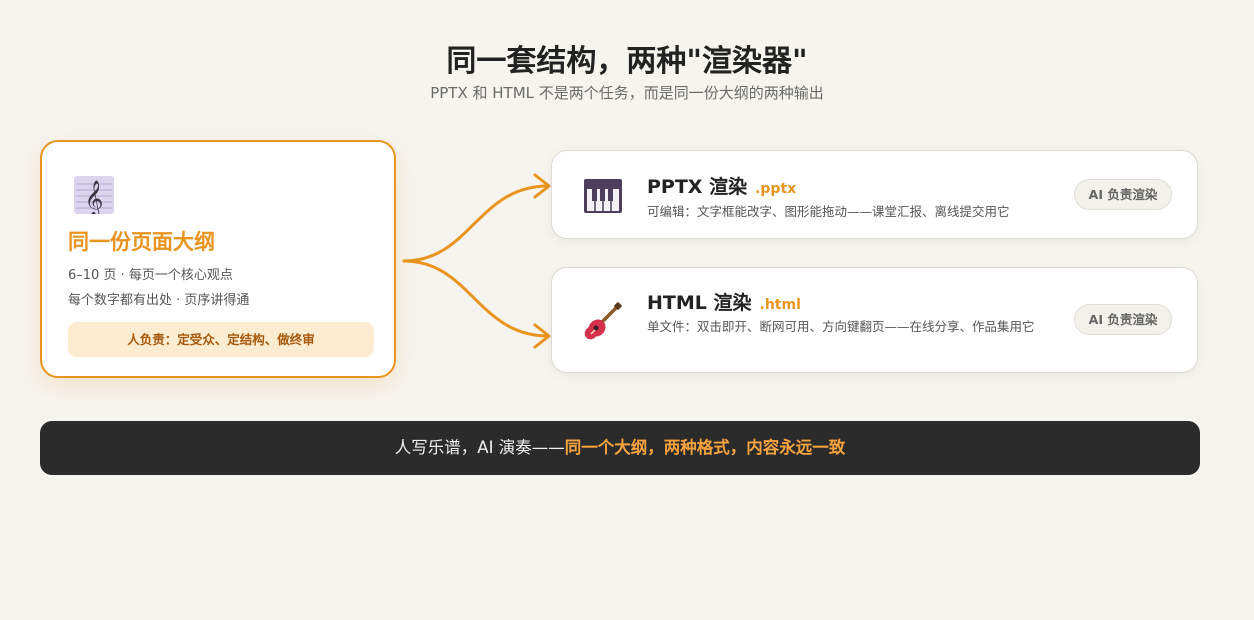 The image size is (1254, 620). What do you see at coordinates (828, 211) in the screenshot?
I see `pptx-output-description: 可编辑：文字框能改字、图形能拖动——课堂汇报、离线提交用它` at bounding box center [828, 211].